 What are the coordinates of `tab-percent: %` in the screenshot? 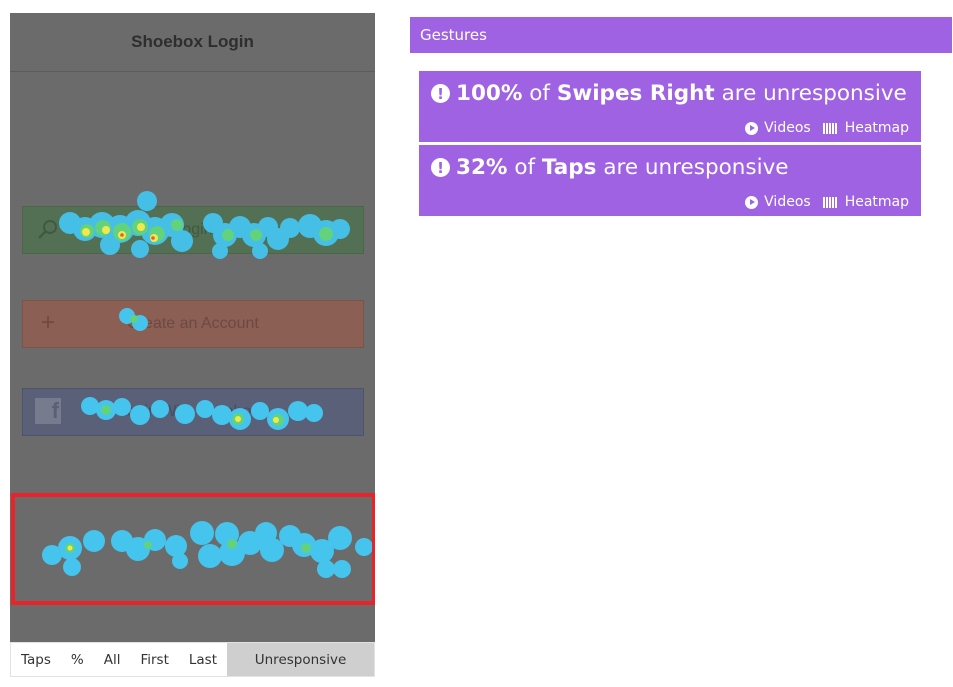 It's located at (77, 659).